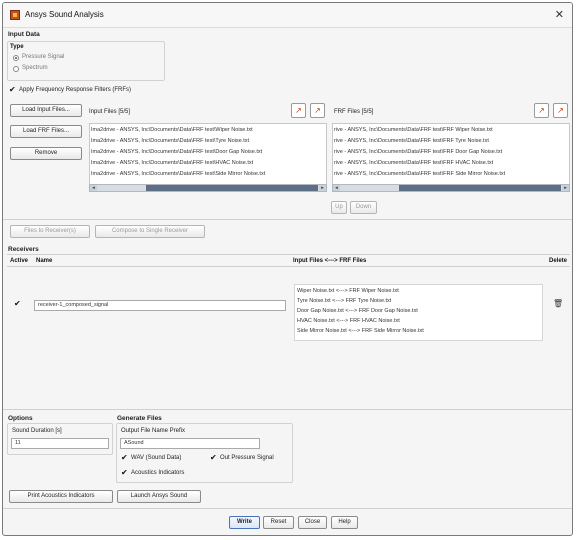  Describe the element at coordinates (24, 34) in the screenshot. I see `input-data-heading: Input Data` at that location.